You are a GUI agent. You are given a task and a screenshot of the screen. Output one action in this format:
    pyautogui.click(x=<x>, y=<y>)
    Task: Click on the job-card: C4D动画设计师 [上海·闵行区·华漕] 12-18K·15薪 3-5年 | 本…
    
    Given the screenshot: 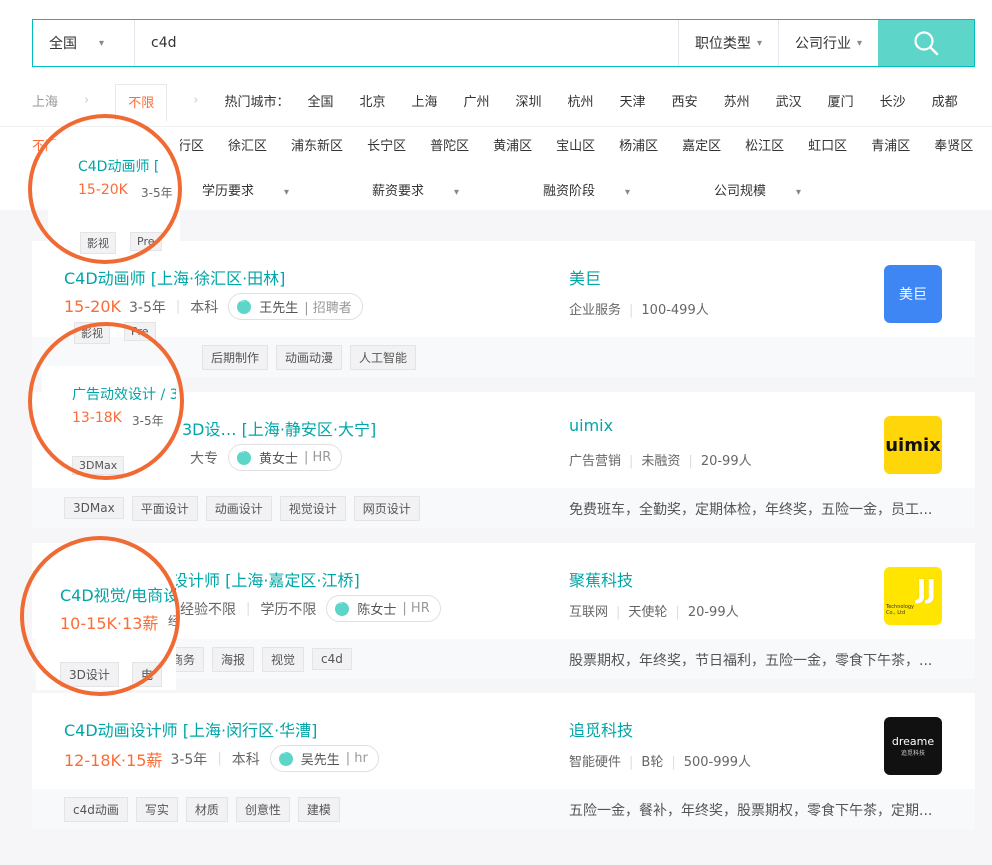 What is the action you would take?
    pyautogui.click(x=503, y=761)
    